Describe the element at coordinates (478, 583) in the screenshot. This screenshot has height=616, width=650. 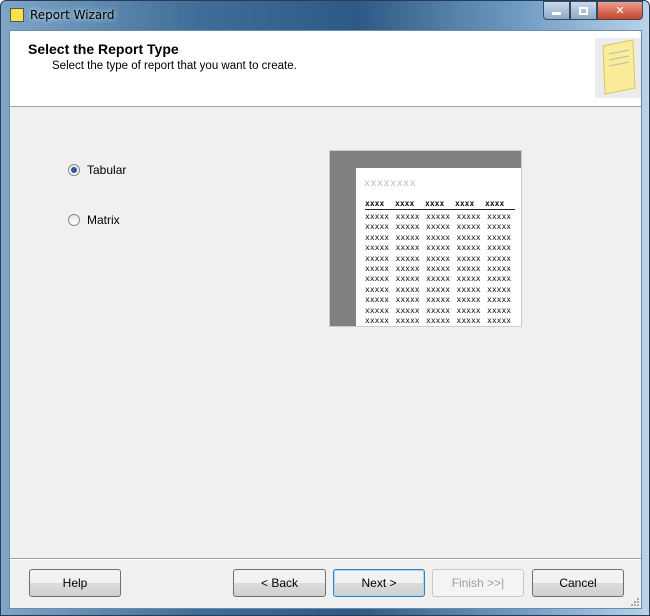
I see `finish-button: Finish >>|` at that location.